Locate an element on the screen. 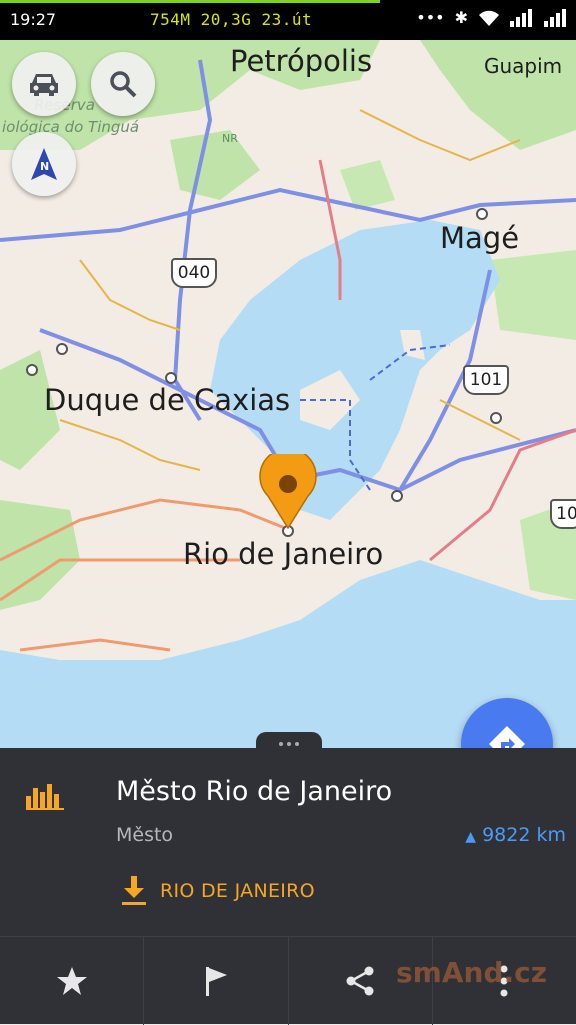 This screenshot has width=576, height=1025. car-icon is located at coordinates (44, 85).